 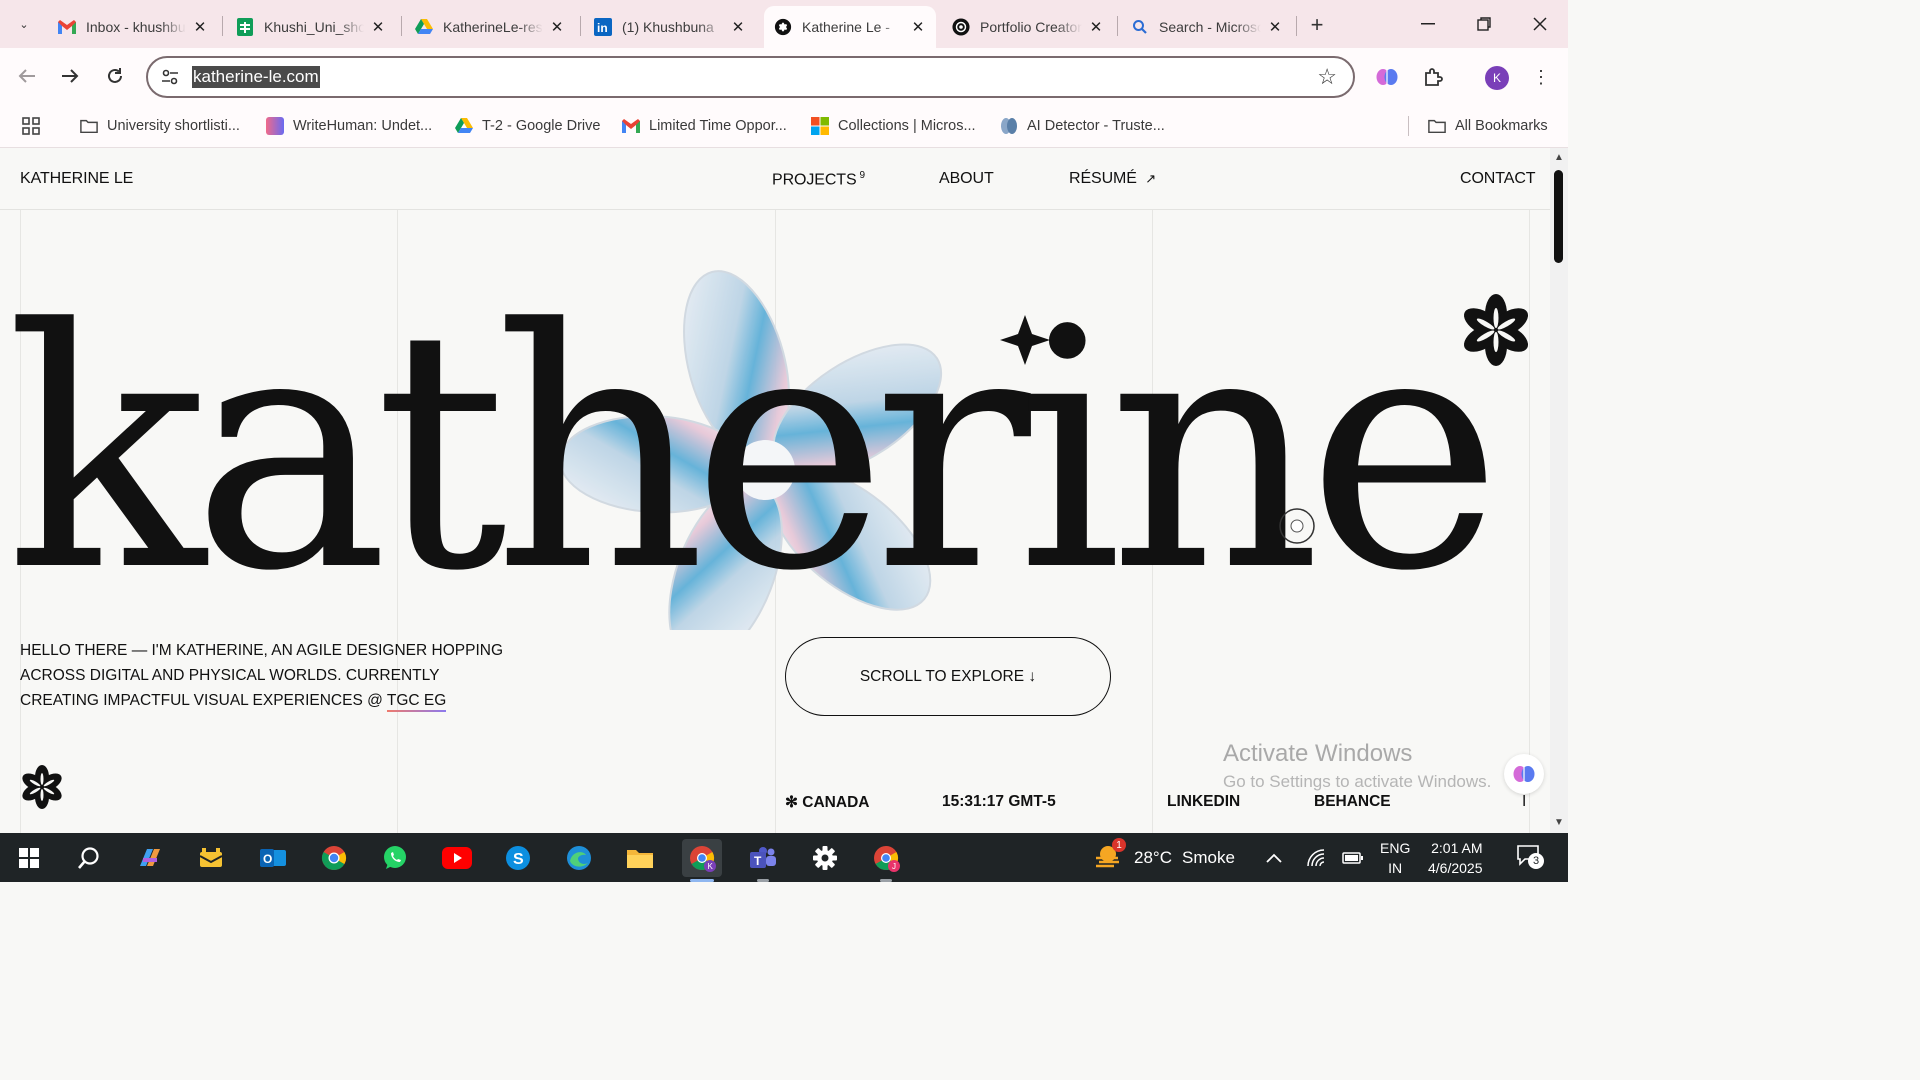 What do you see at coordinates (1498, 179) in the screenshot?
I see `nav-contact: CONTACT` at bounding box center [1498, 179].